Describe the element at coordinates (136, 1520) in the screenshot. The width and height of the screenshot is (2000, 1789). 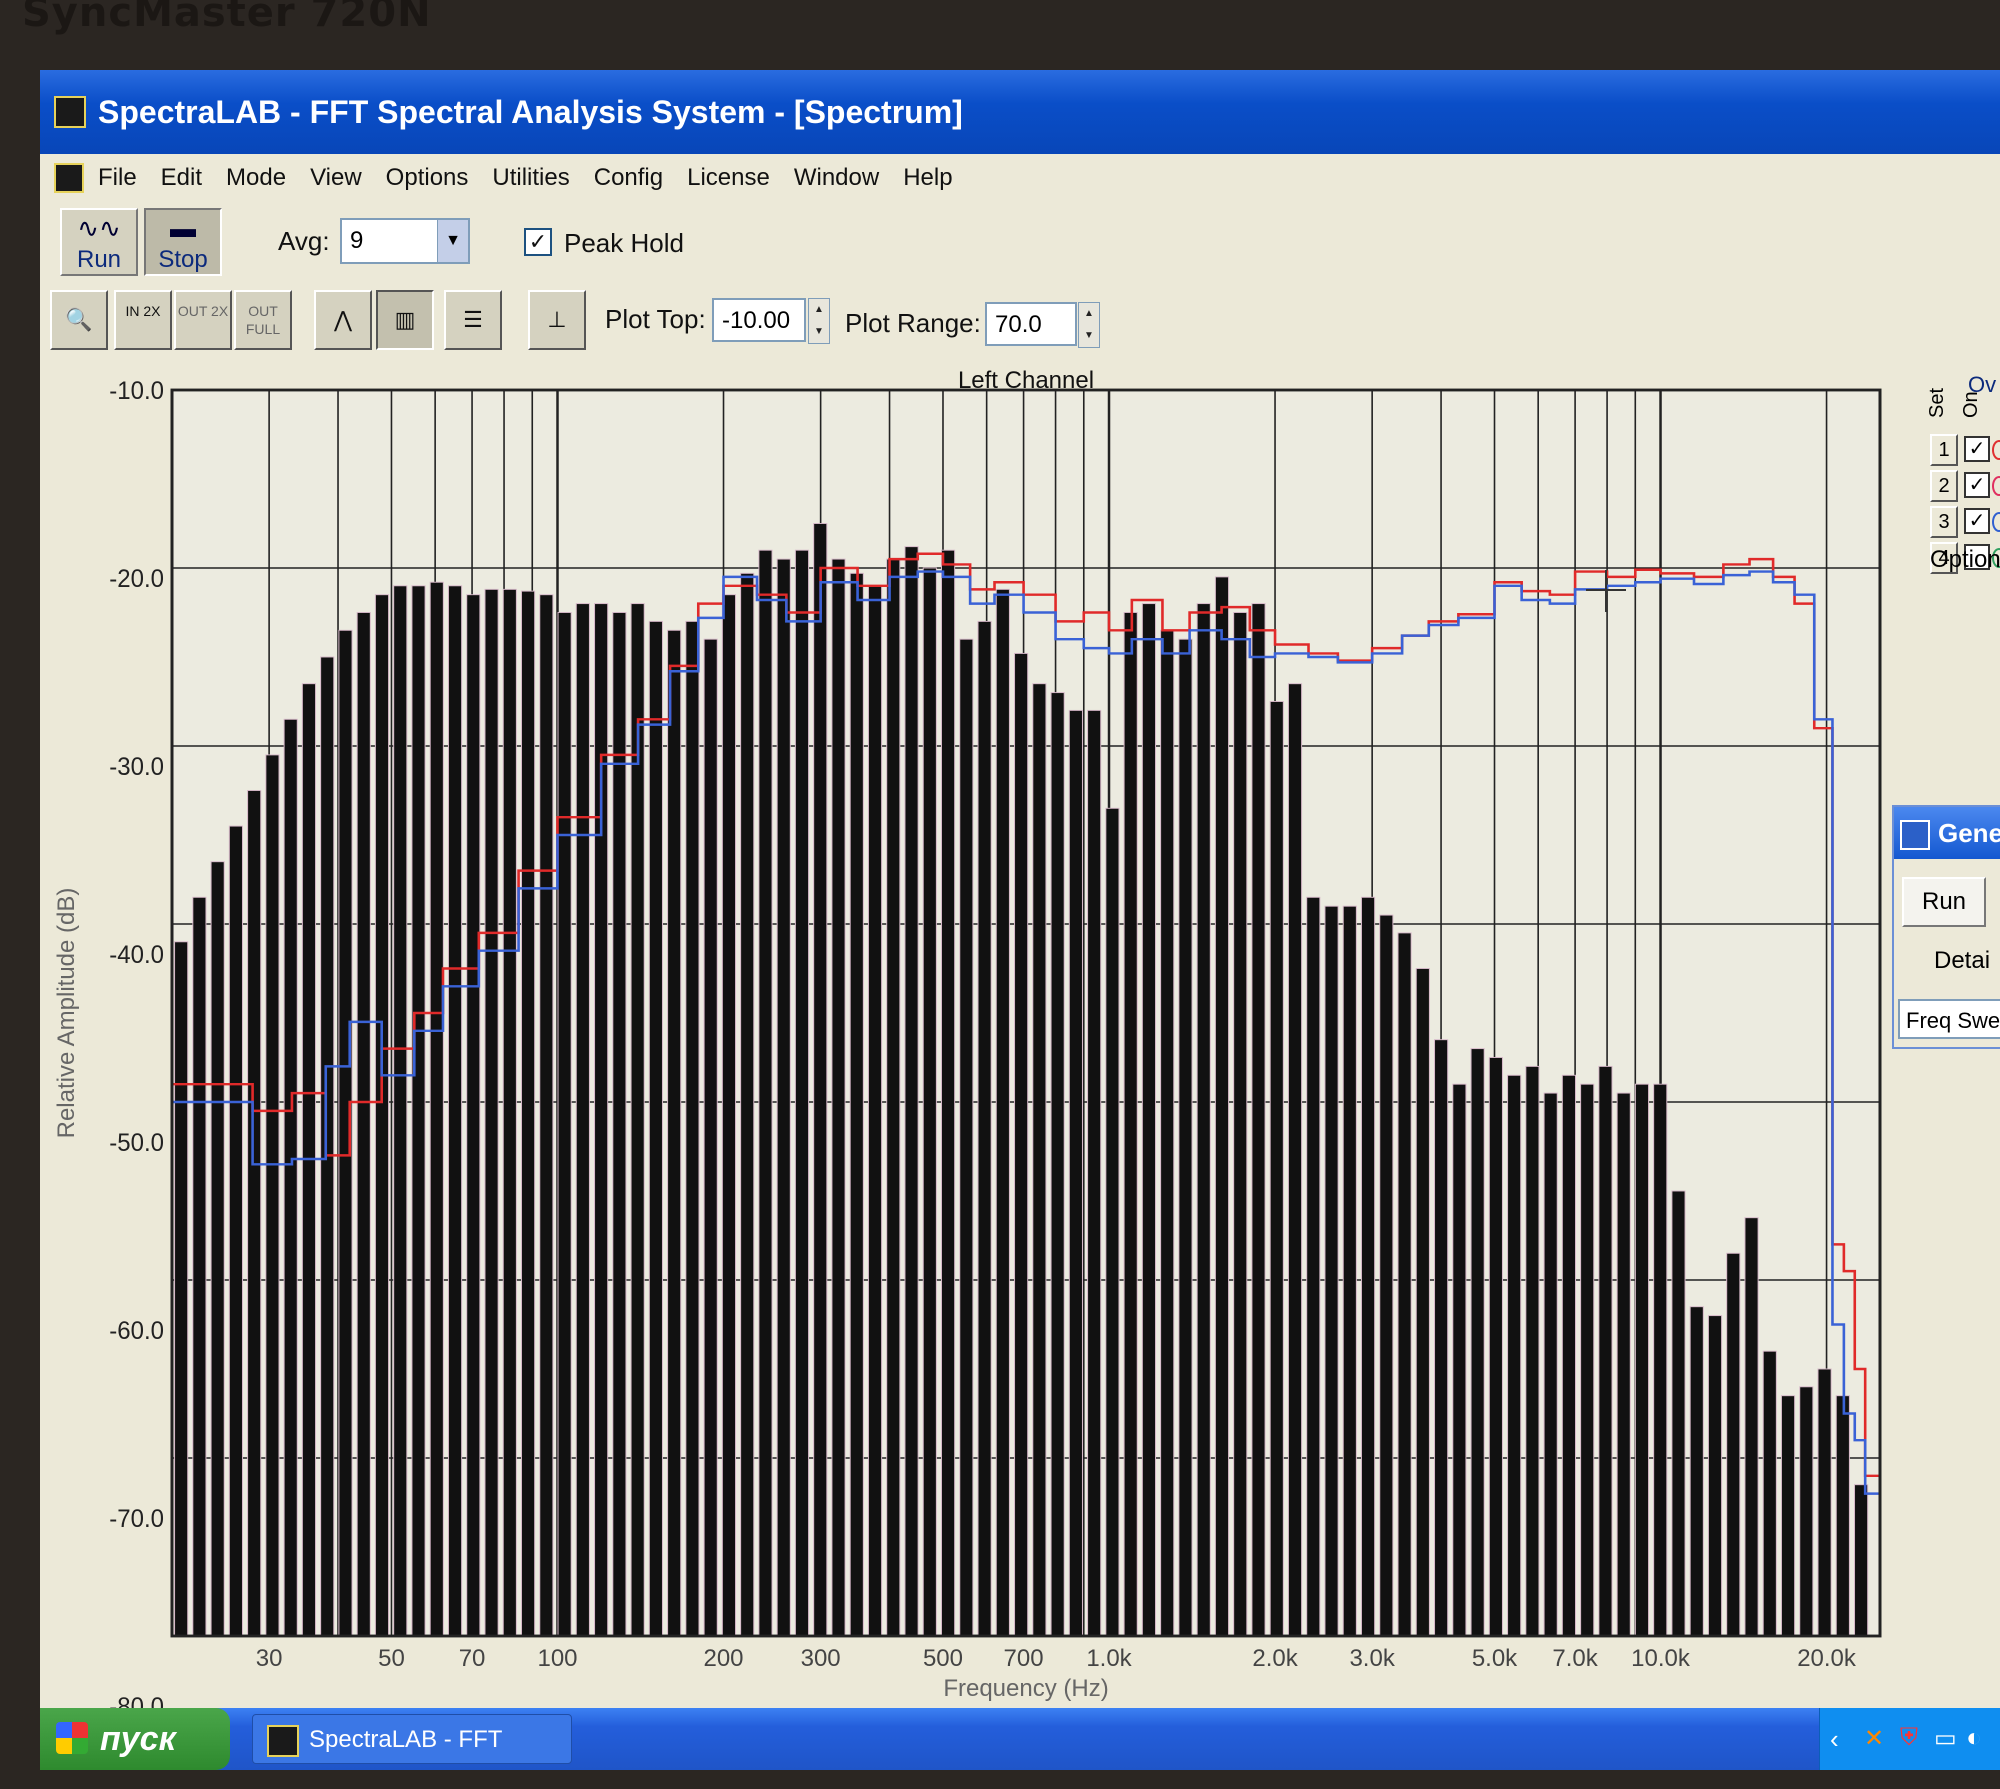
I see `y-tick-label: -70.0` at that location.